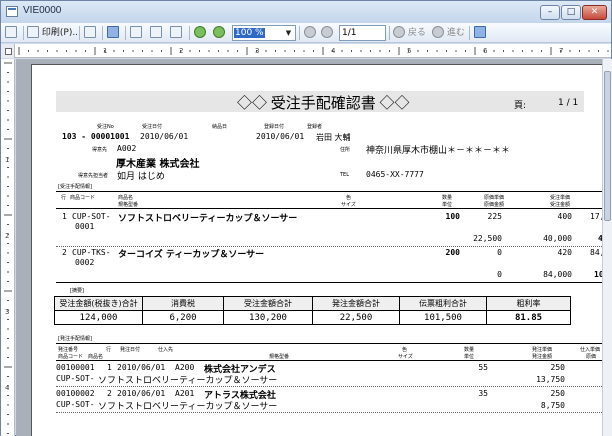 This screenshot has width=612, height=436. I want to click on continuous-page-button, so click(176, 33).